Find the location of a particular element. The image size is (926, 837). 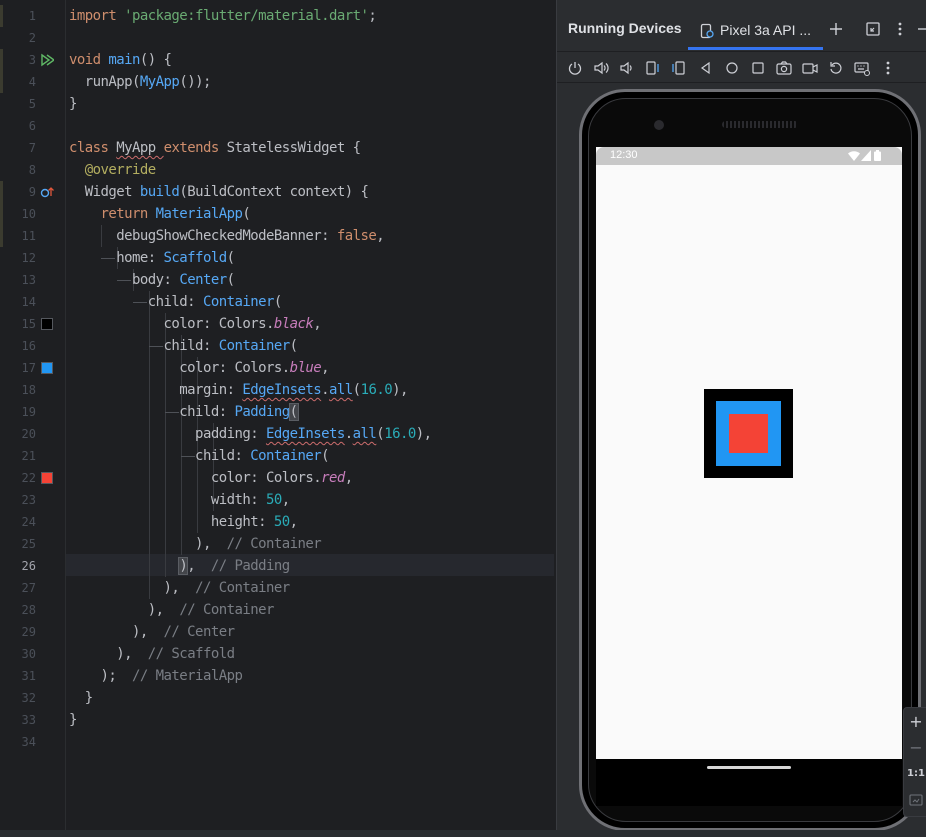

screen-record-icon is located at coordinates (810, 68).